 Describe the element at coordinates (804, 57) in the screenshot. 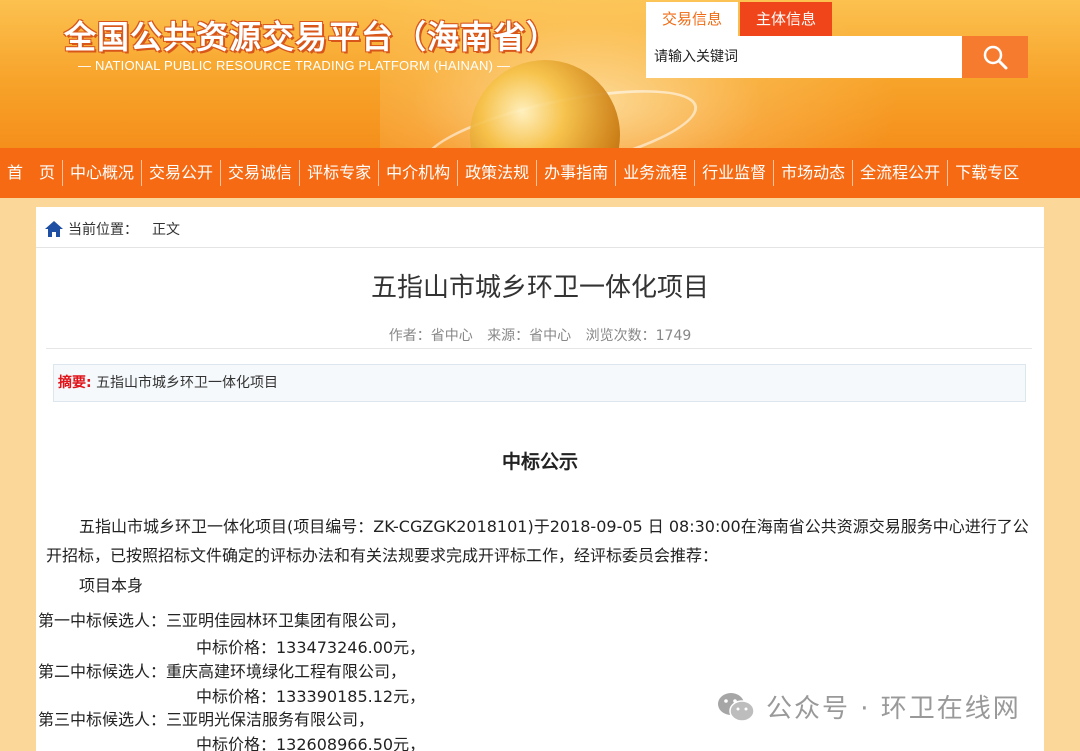

I see `search-input: 请输入关键词` at that location.